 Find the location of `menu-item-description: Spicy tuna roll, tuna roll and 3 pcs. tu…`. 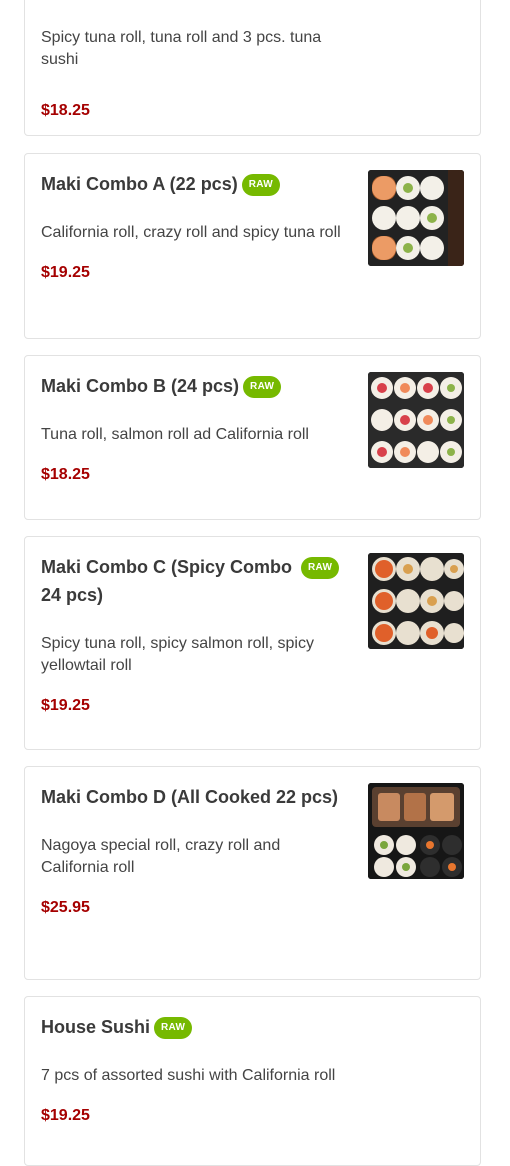

menu-item-description: Spicy tuna roll, tuna roll and 3 pcs. tu… is located at coordinates (181, 48).